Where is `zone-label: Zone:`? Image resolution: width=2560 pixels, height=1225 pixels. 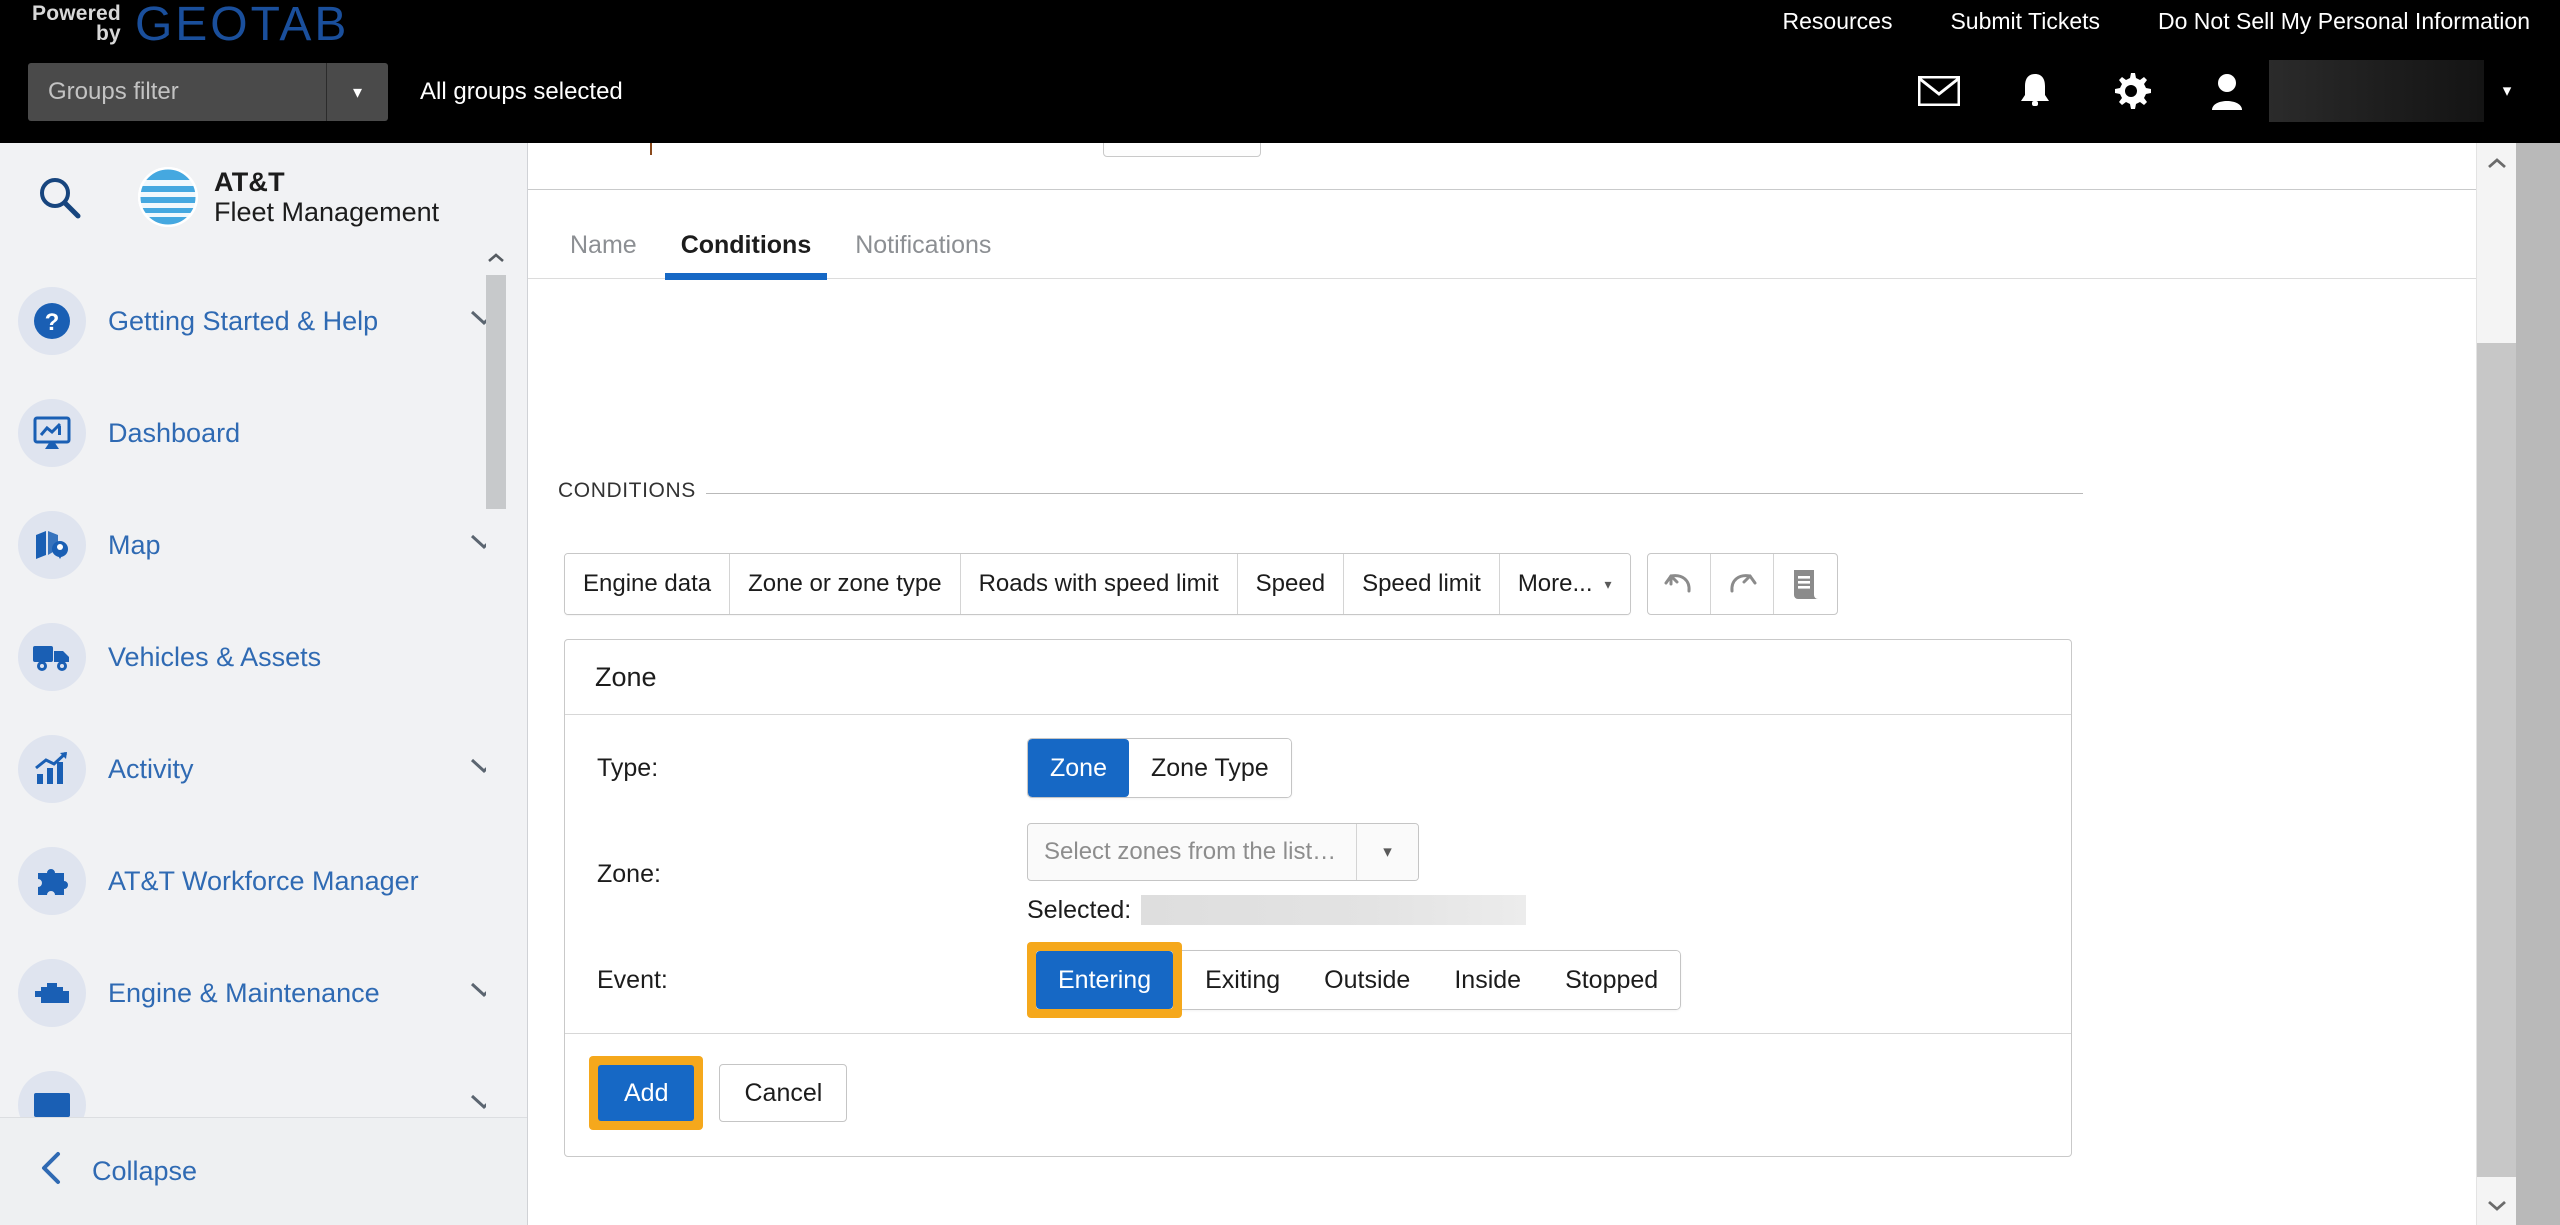 zone-label: Zone: is located at coordinates (629, 873).